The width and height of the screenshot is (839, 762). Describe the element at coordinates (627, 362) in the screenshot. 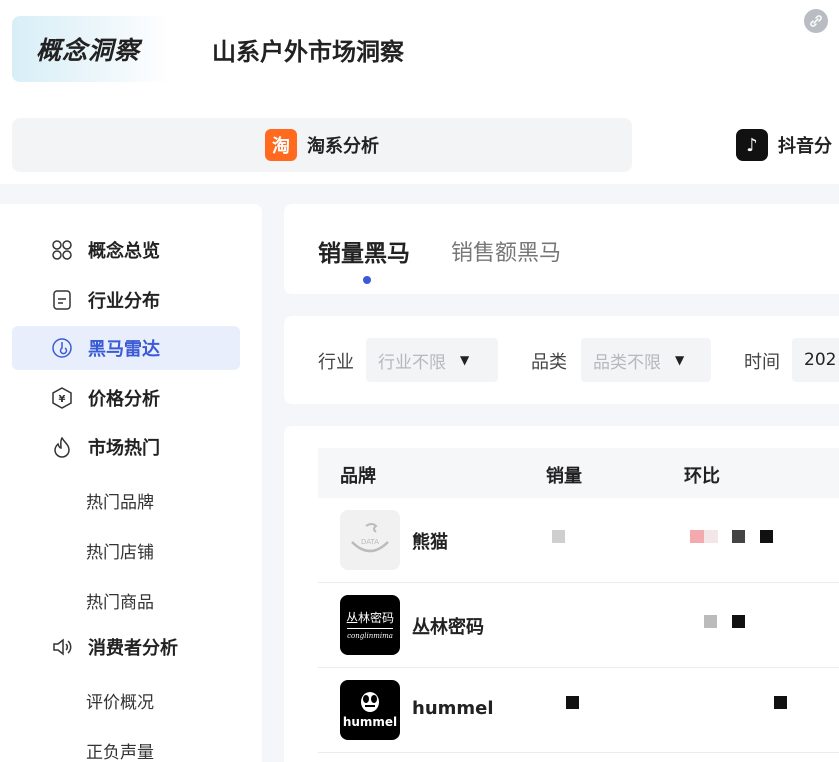

I see `category-select-value: 品类不限` at that location.